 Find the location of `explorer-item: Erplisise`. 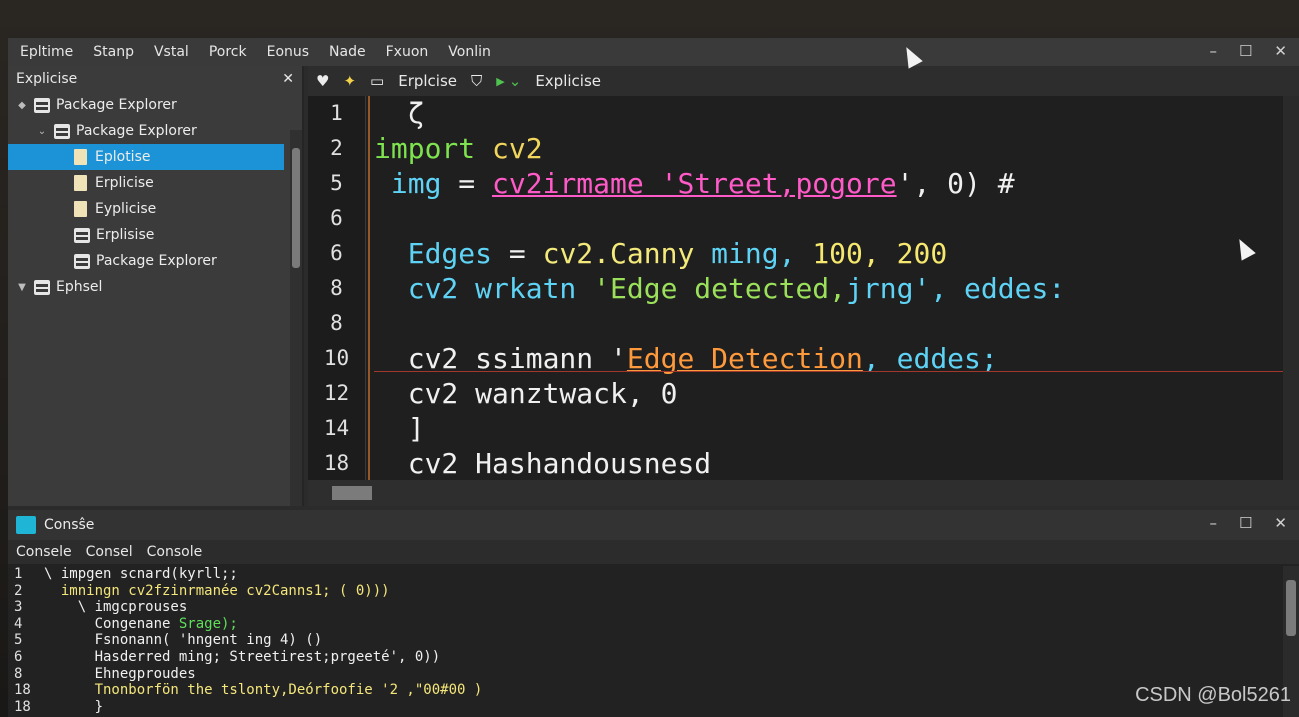

explorer-item: Erplisise is located at coordinates (155, 235).